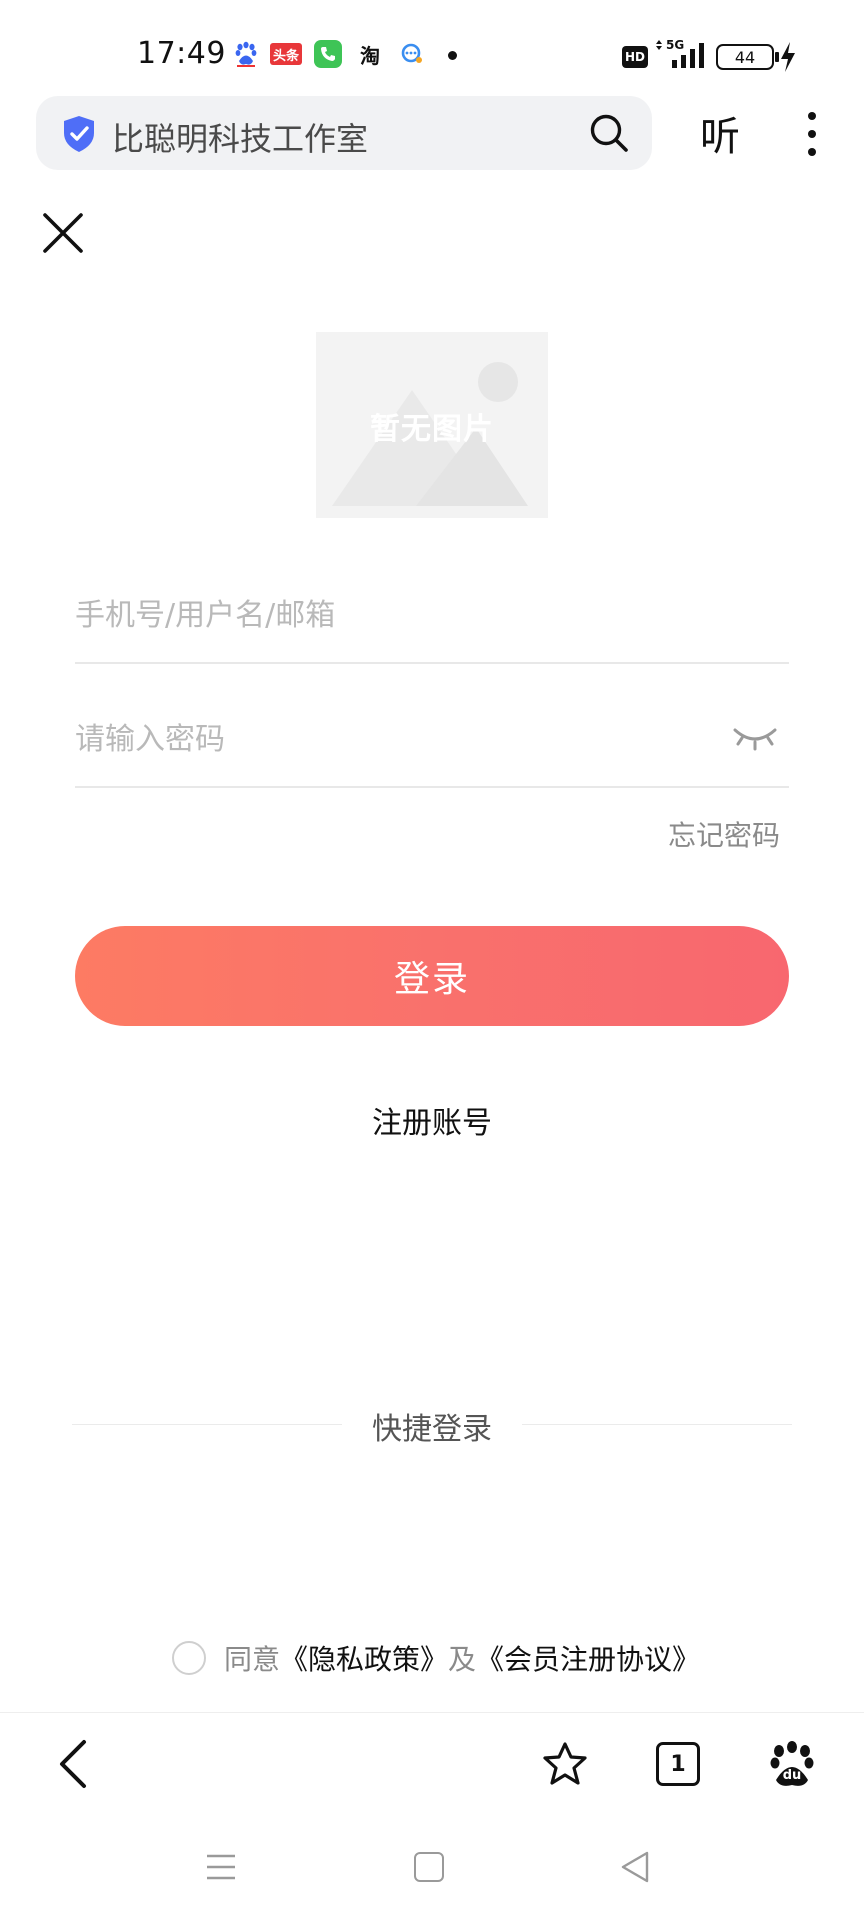 The width and height of the screenshot is (864, 1920). I want to click on shield-check-icon, so click(79, 134).